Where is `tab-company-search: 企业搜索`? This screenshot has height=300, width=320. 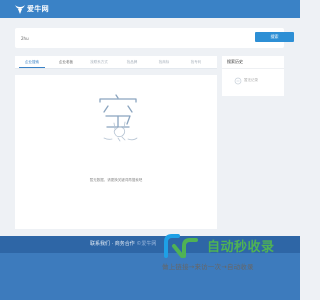 tab-company-search: 企业搜索 is located at coordinates (32, 62).